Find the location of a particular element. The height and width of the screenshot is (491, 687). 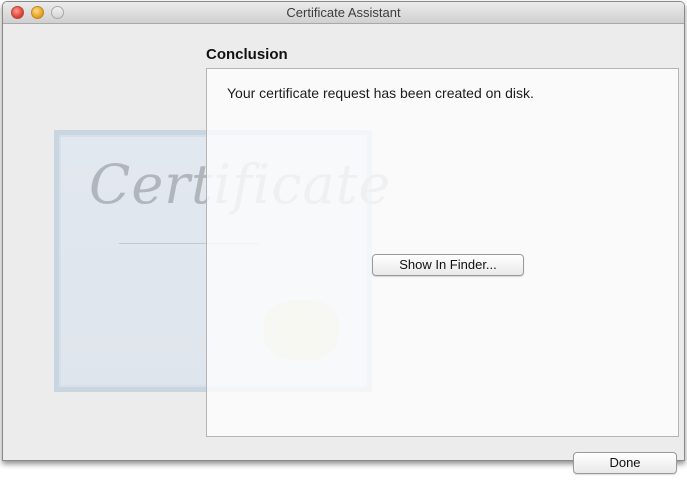

window-title: Certificate Assistant is located at coordinates (343, 12).